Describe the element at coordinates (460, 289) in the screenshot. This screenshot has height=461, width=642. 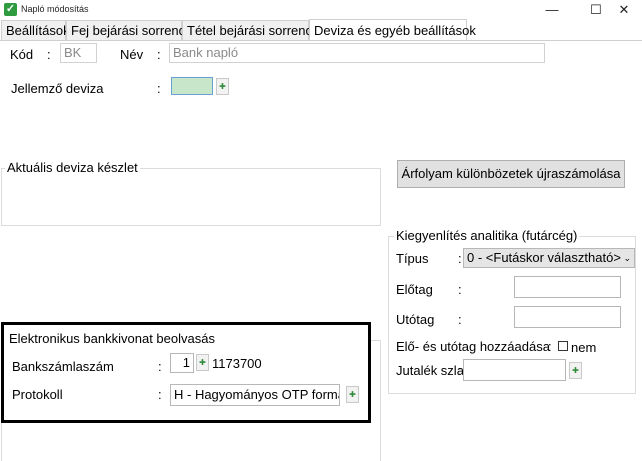
I see `prefix-colon: :` at that location.